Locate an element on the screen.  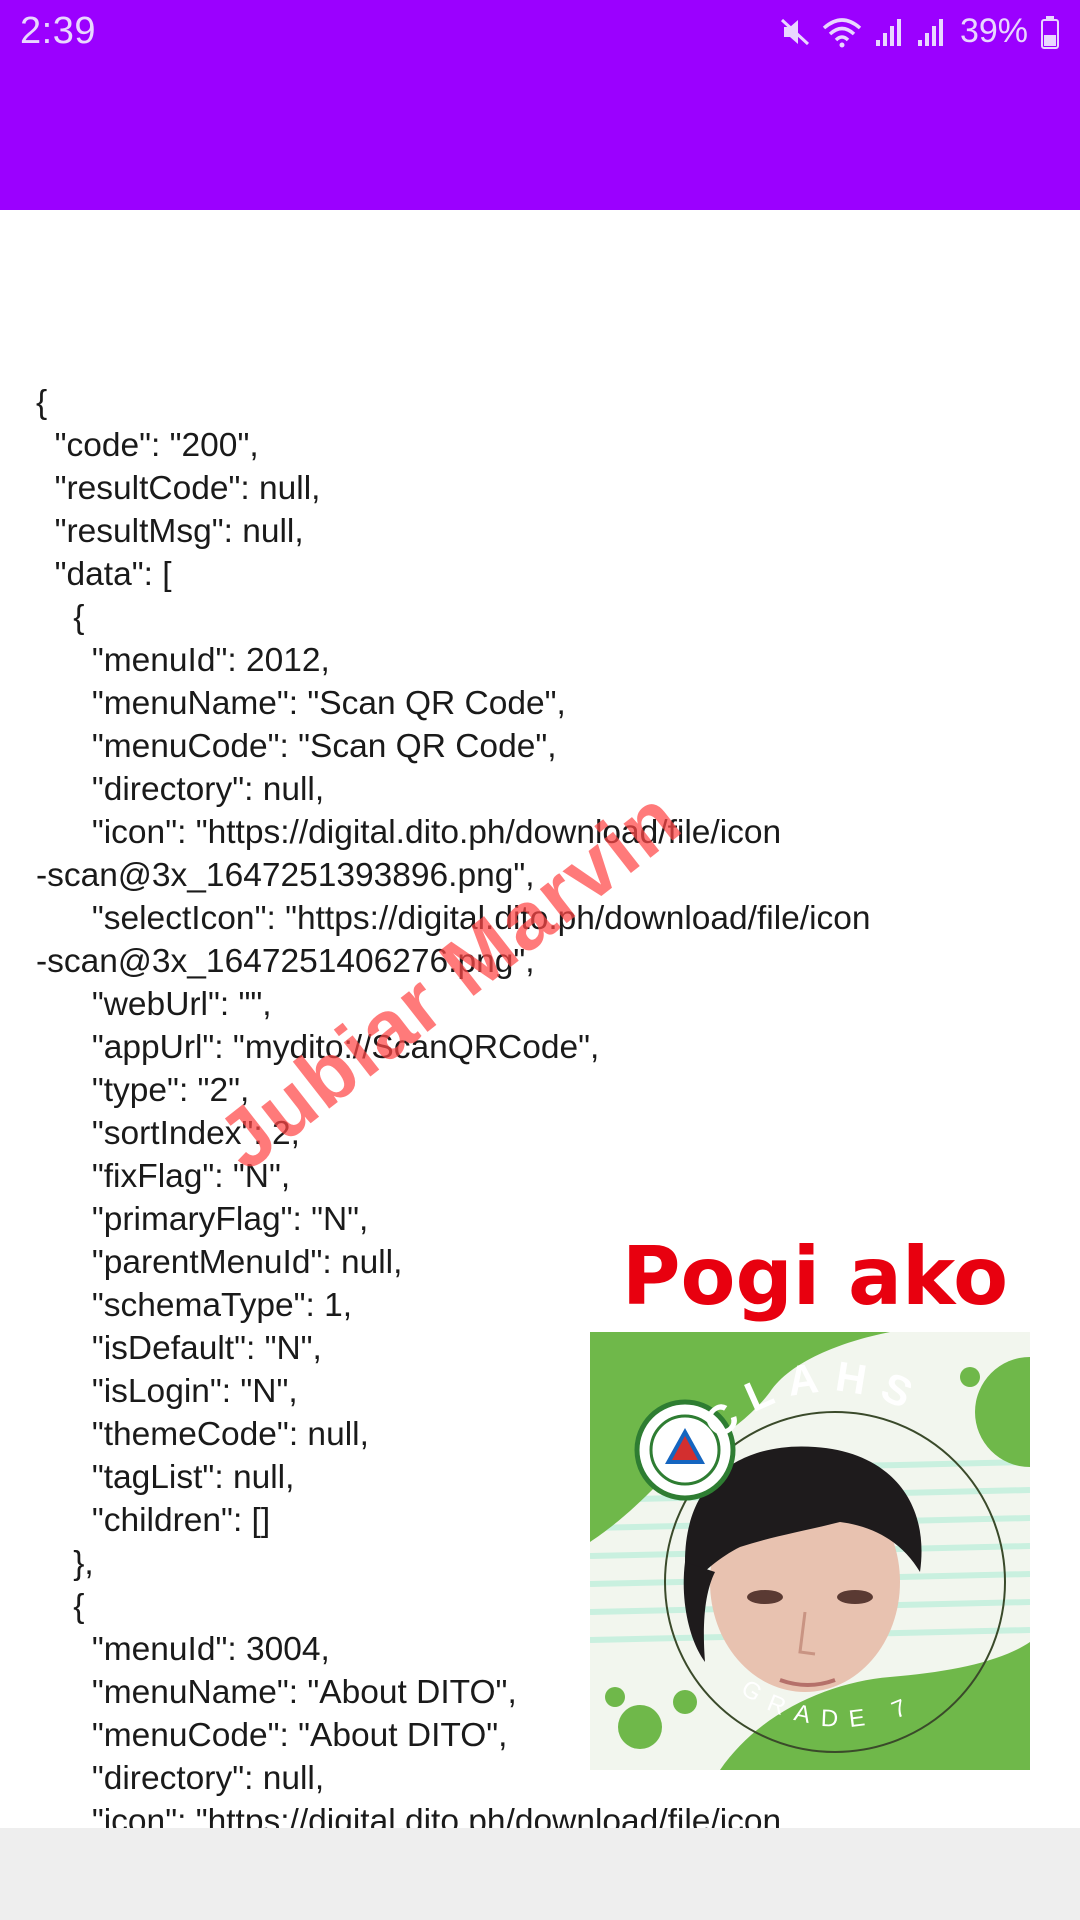
sticker-photo: CLAHS GRADE 7 is located at coordinates (810, 1551).